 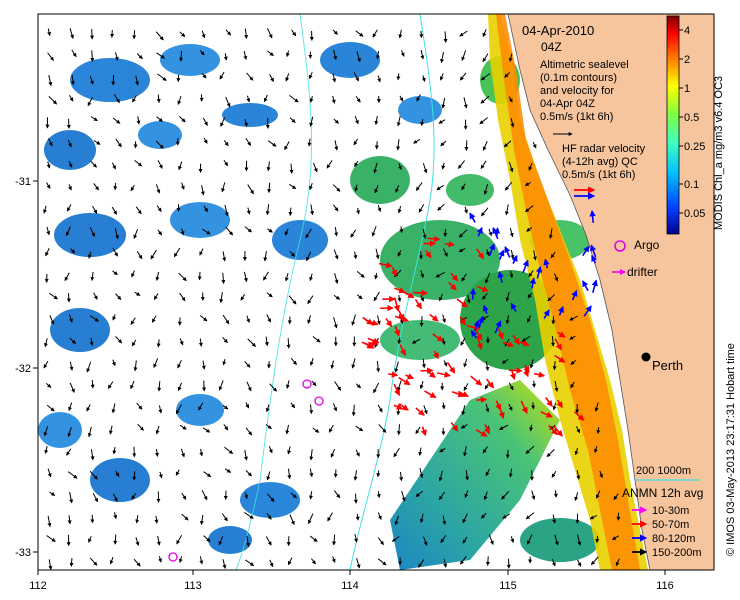 I want to click on perth-marker, so click(x=646, y=357).